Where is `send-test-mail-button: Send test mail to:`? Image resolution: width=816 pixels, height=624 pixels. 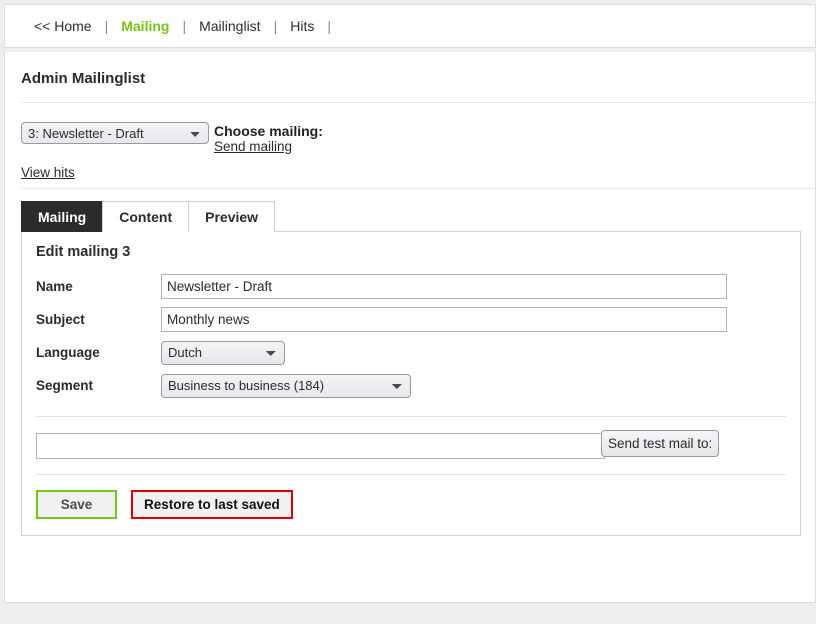 send-test-mail-button: Send test mail to: is located at coordinates (660, 443).